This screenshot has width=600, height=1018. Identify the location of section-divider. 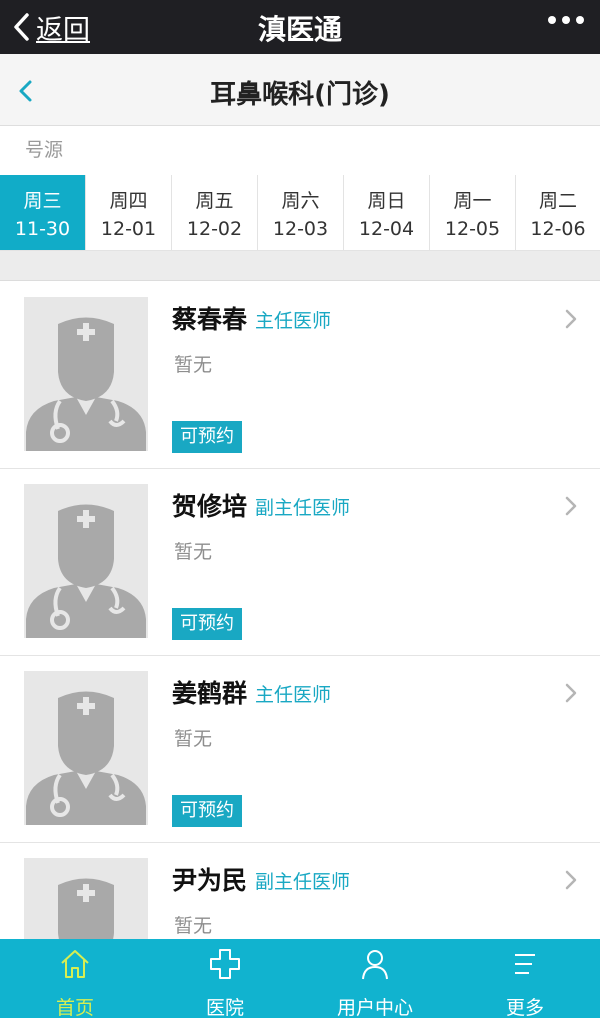
(300, 266).